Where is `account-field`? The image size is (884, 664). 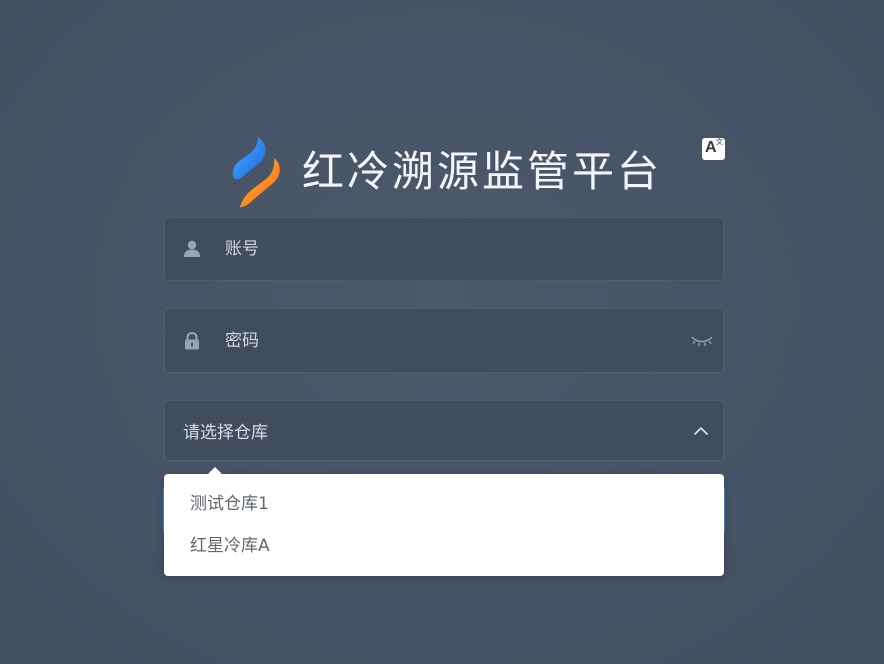 account-field is located at coordinates (444, 249).